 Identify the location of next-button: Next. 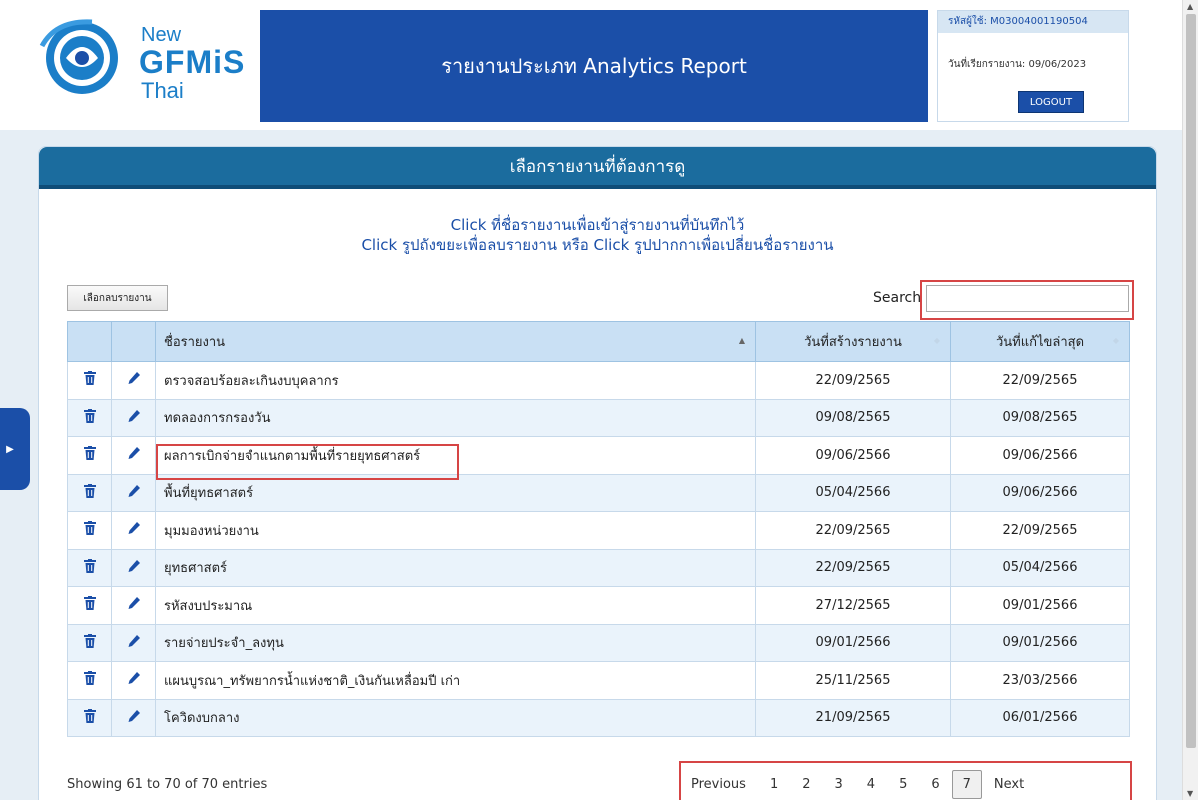
(1009, 784).